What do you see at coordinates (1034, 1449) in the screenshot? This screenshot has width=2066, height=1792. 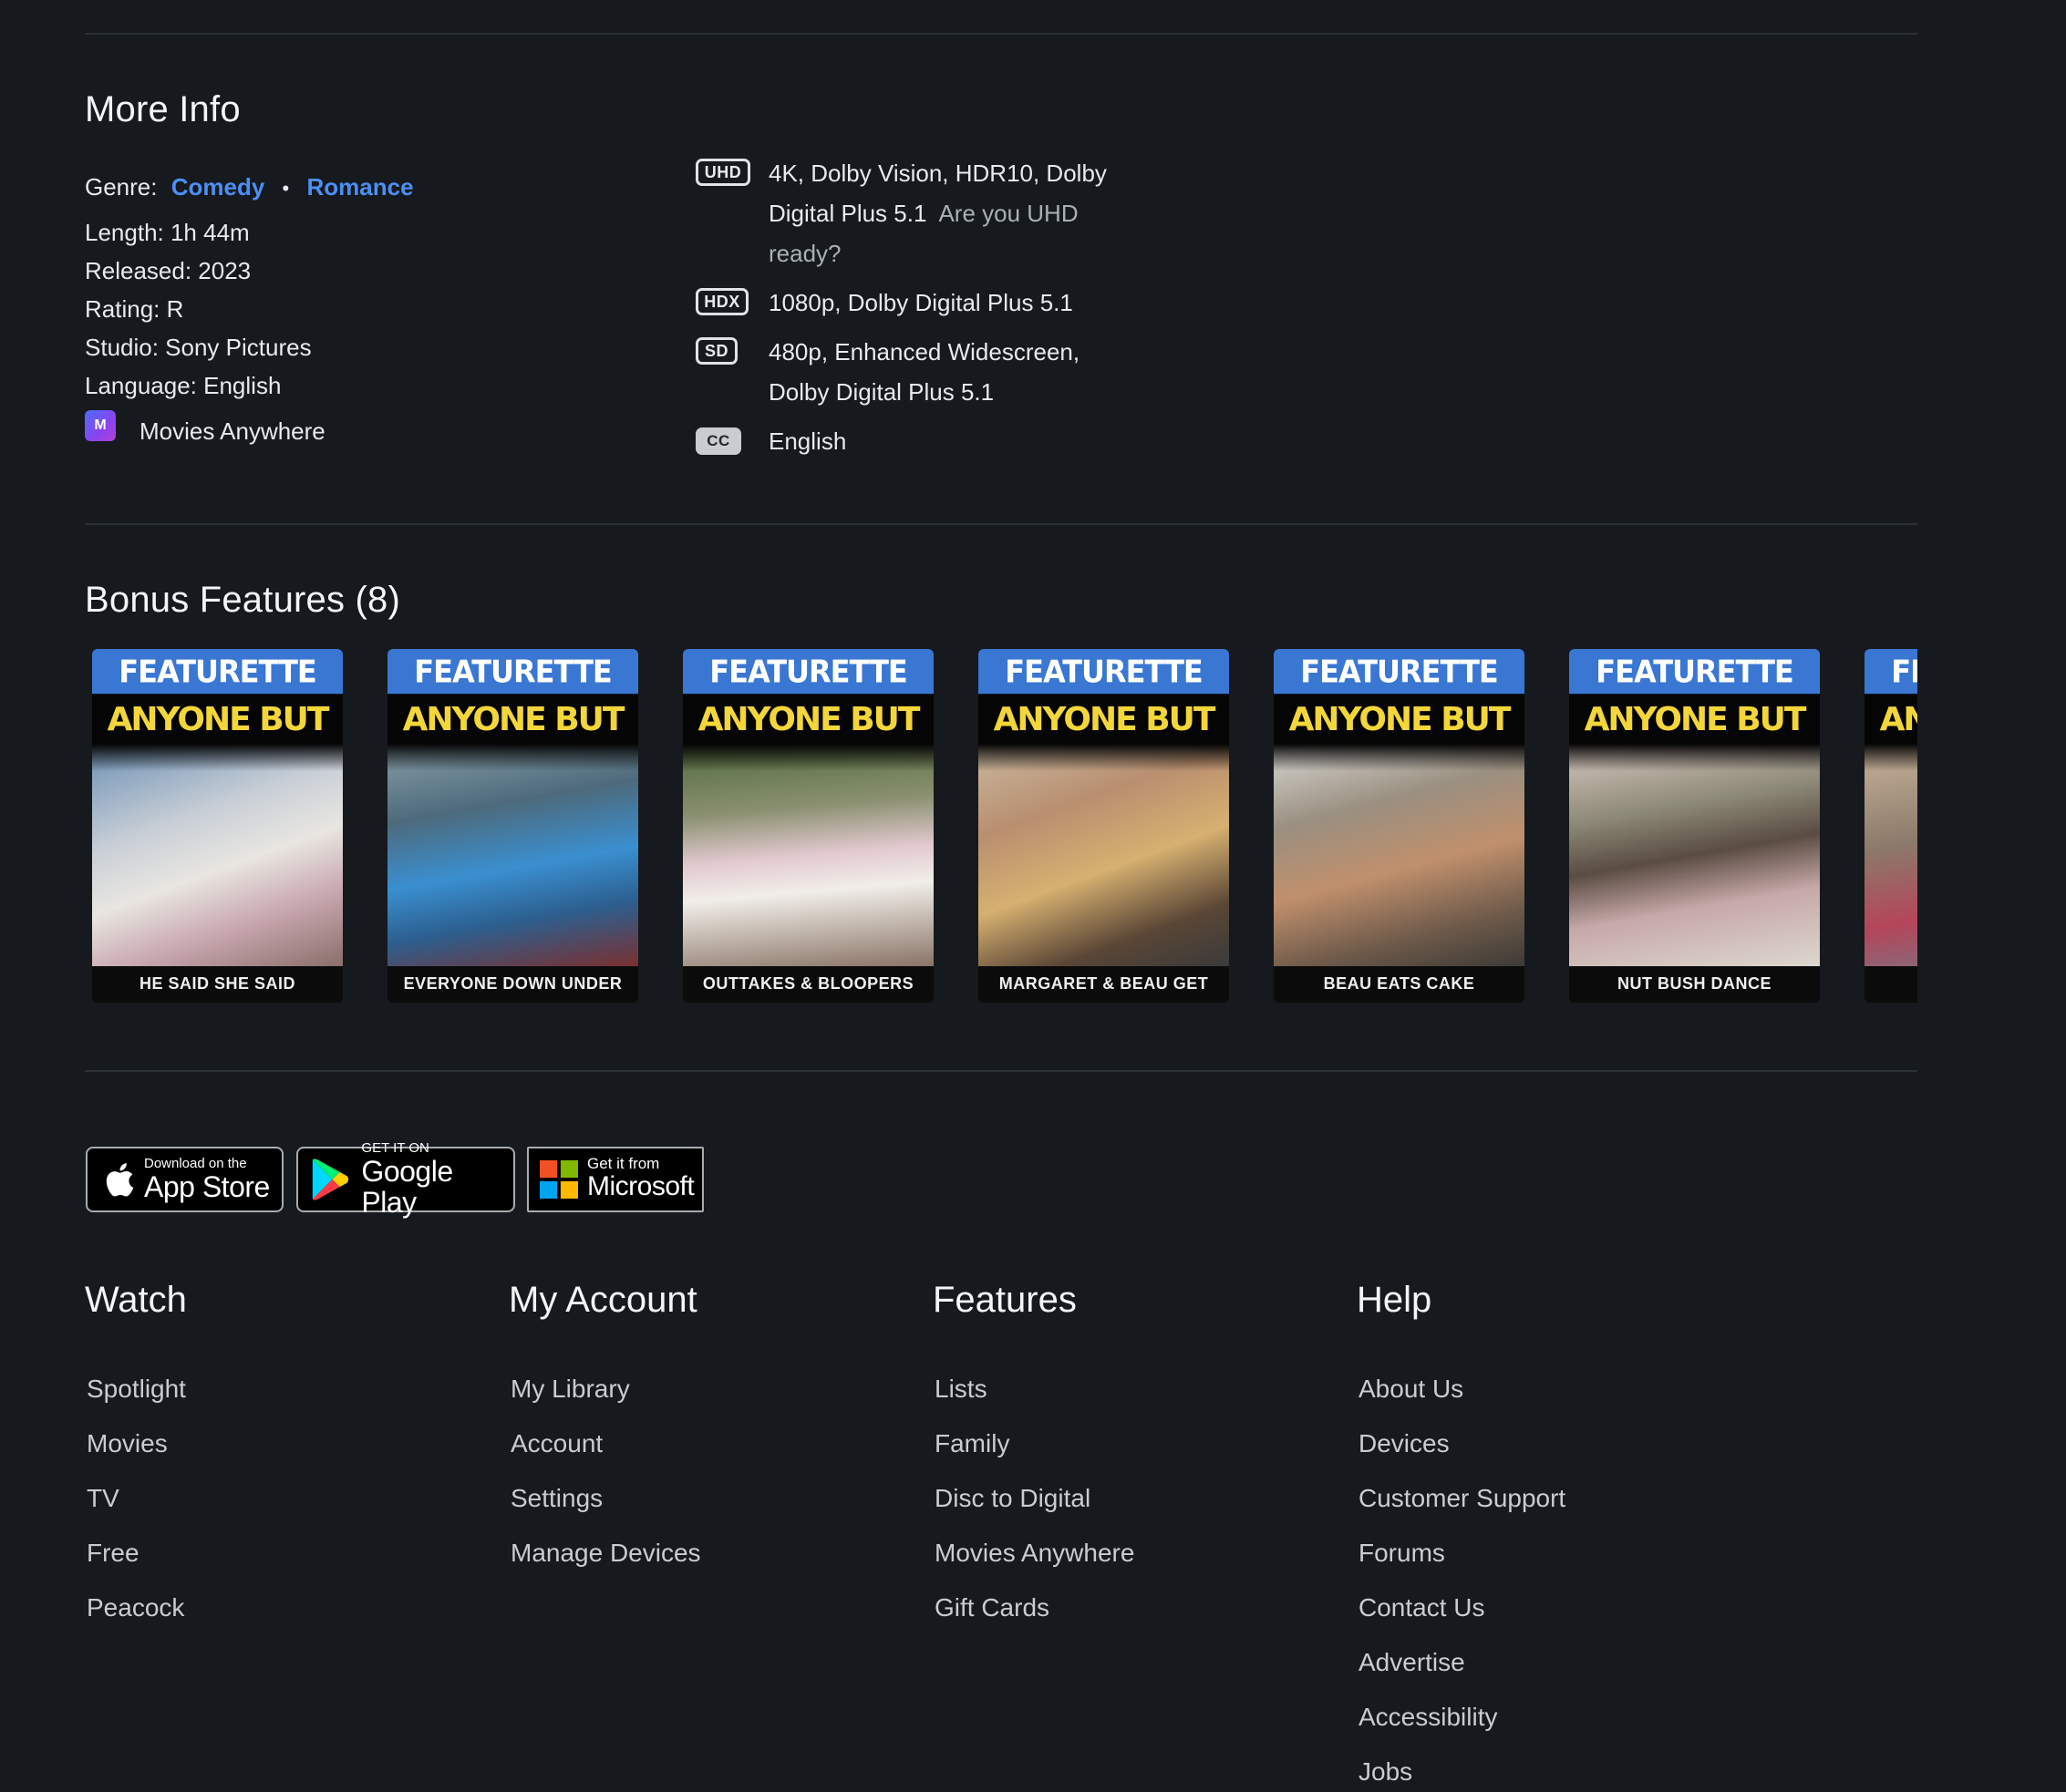 I see `footer-link-family: Family` at bounding box center [1034, 1449].